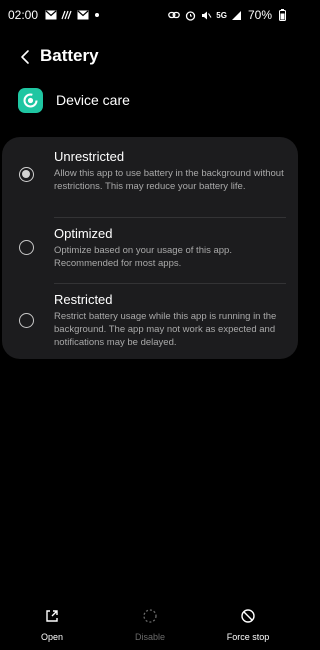 The width and height of the screenshot is (320, 650). I want to click on status-left: 02:00, so click(54, 15).